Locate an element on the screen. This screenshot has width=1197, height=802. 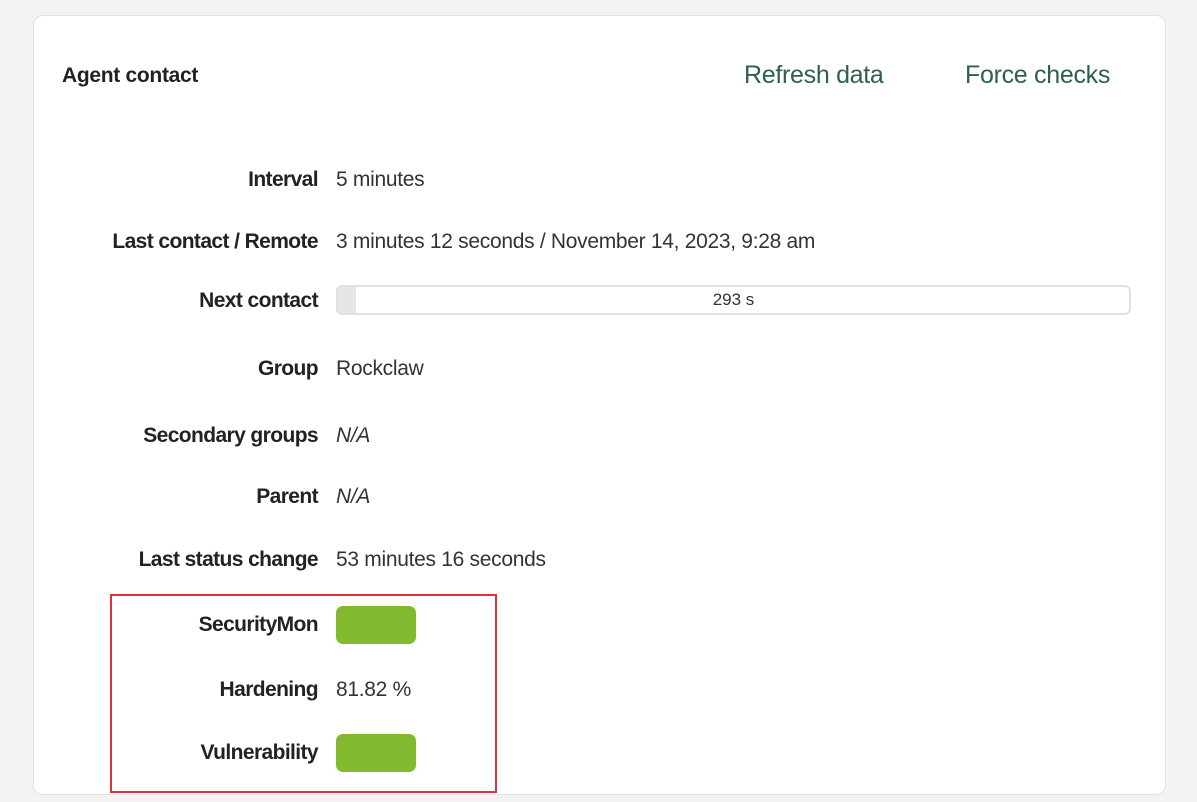
security-mon-row: SecurityMon is located at coordinates (225, 625).